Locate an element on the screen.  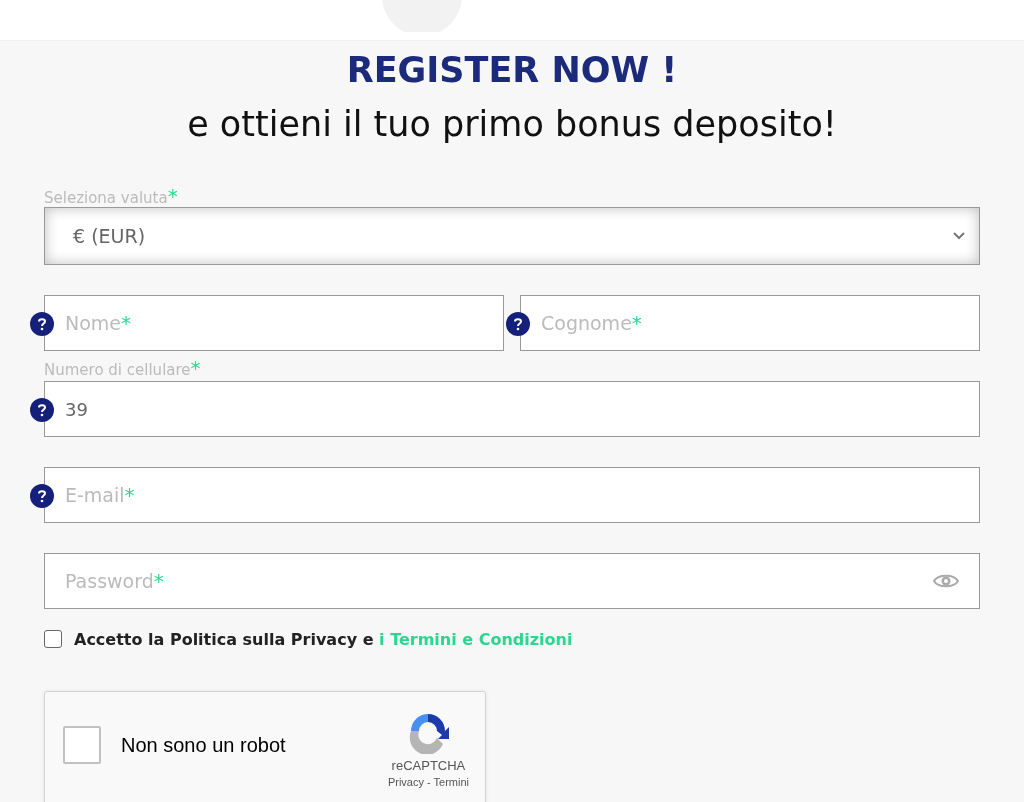
field-label: Numero di cellulare* is located at coordinates (123, 369).